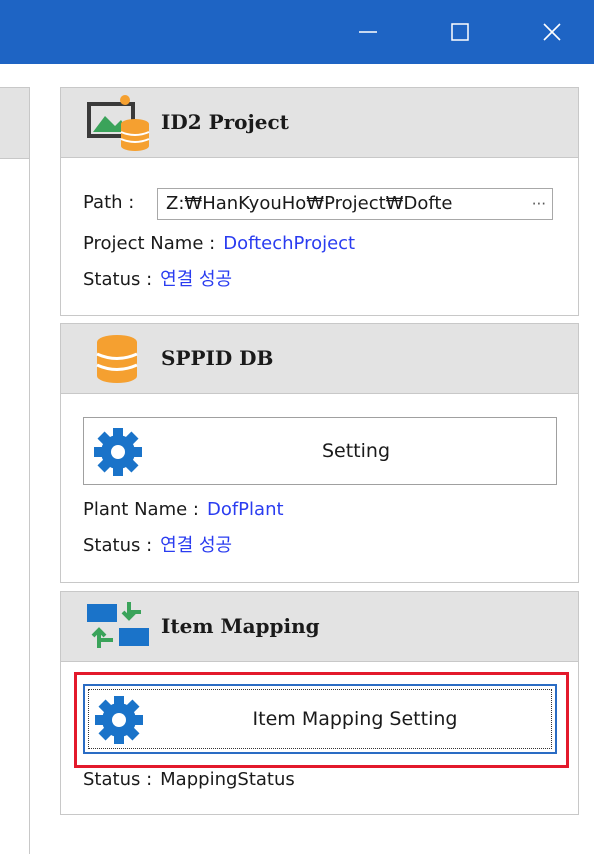 The image size is (594, 854). What do you see at coordinates (319, 359) in the screenshot?
I see `sppid-db-header: SPPID DB` at bounding box center [319, 359].